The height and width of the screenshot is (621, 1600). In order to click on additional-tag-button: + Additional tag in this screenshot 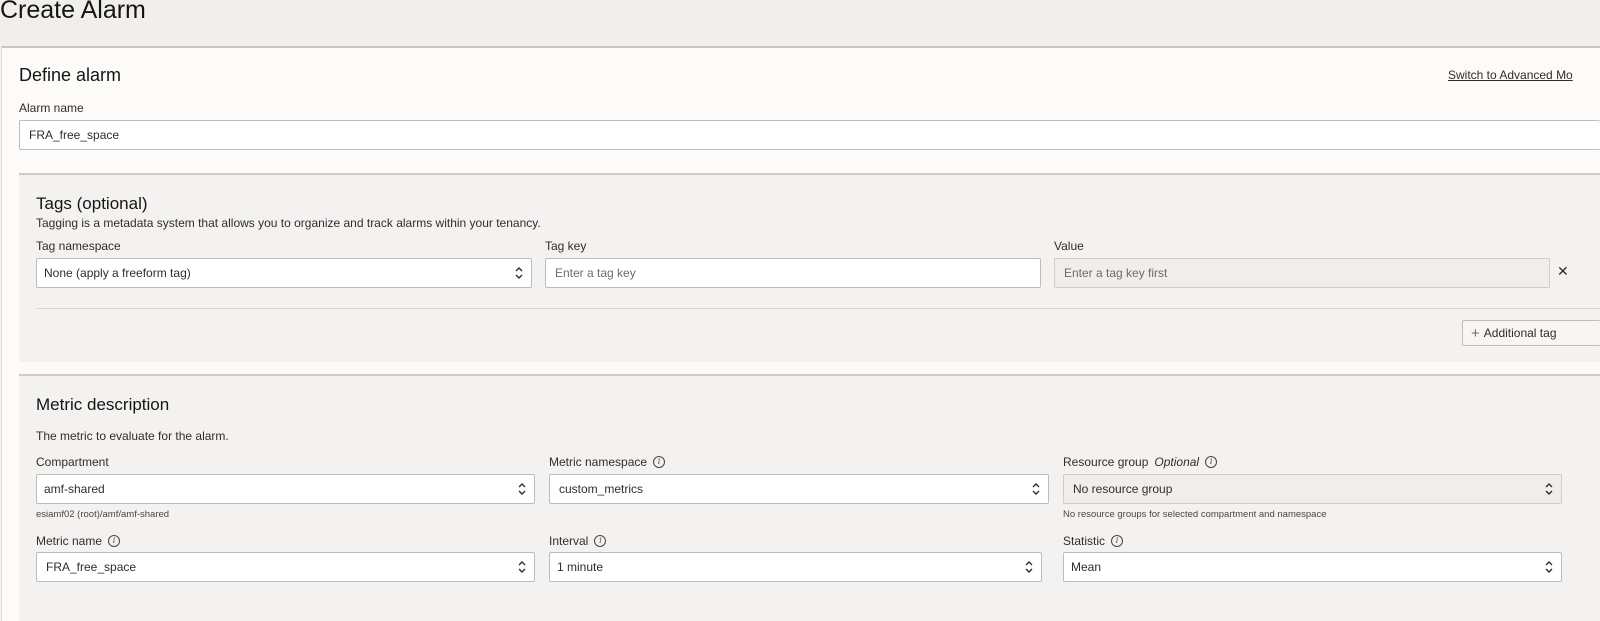, I will do `click(1531, 333)`.